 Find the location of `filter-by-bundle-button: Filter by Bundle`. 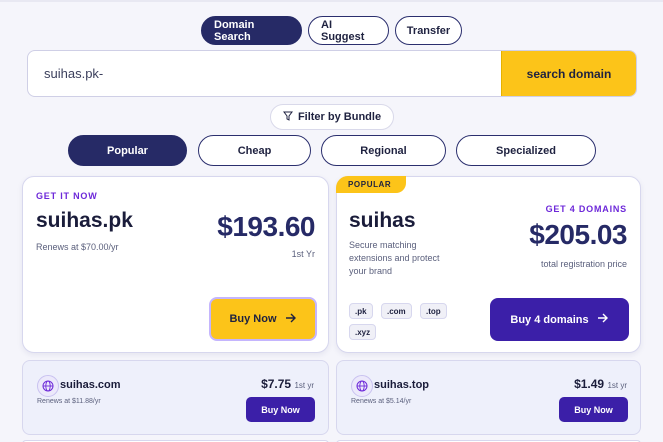

filter-by-bundle-button: Filter by Bundle is located at coordinates (332, 117).